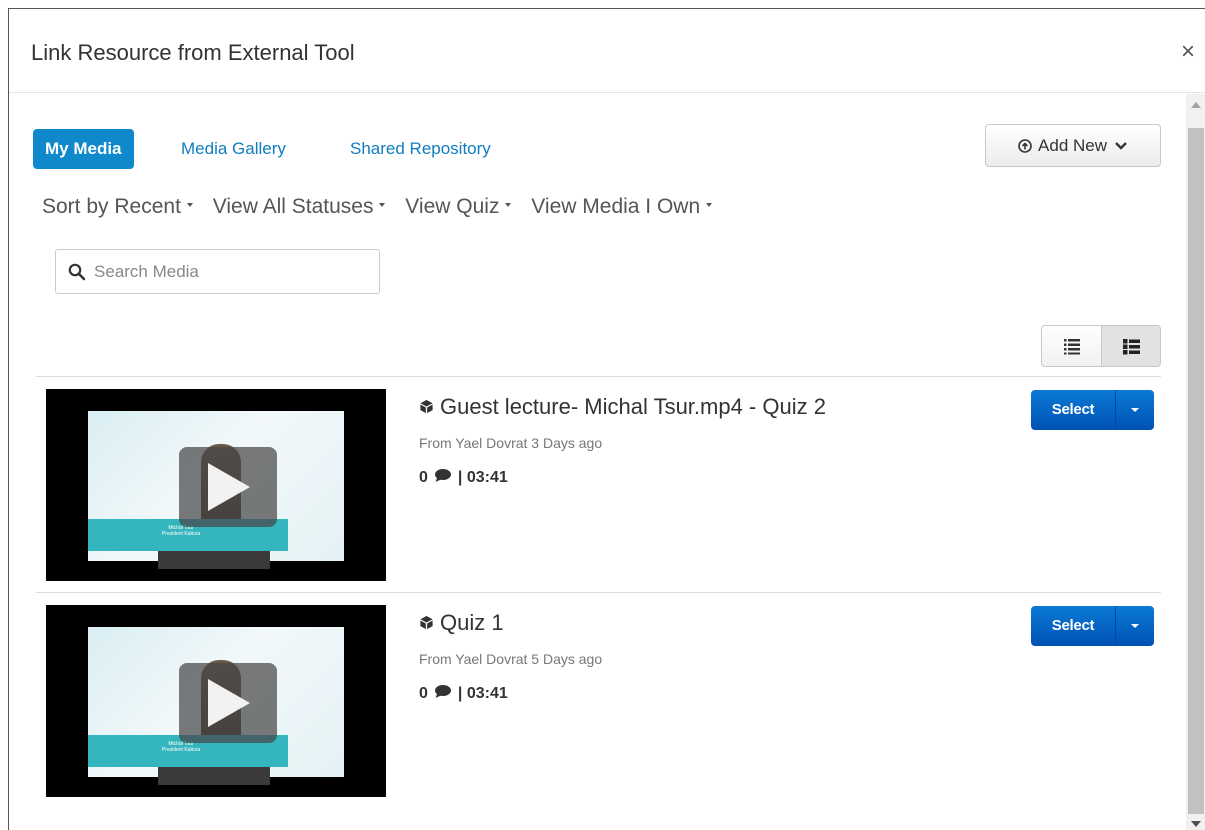  I want to click on media-owner: From Yael Dovrat 3 Days ago, so click(511, 443).